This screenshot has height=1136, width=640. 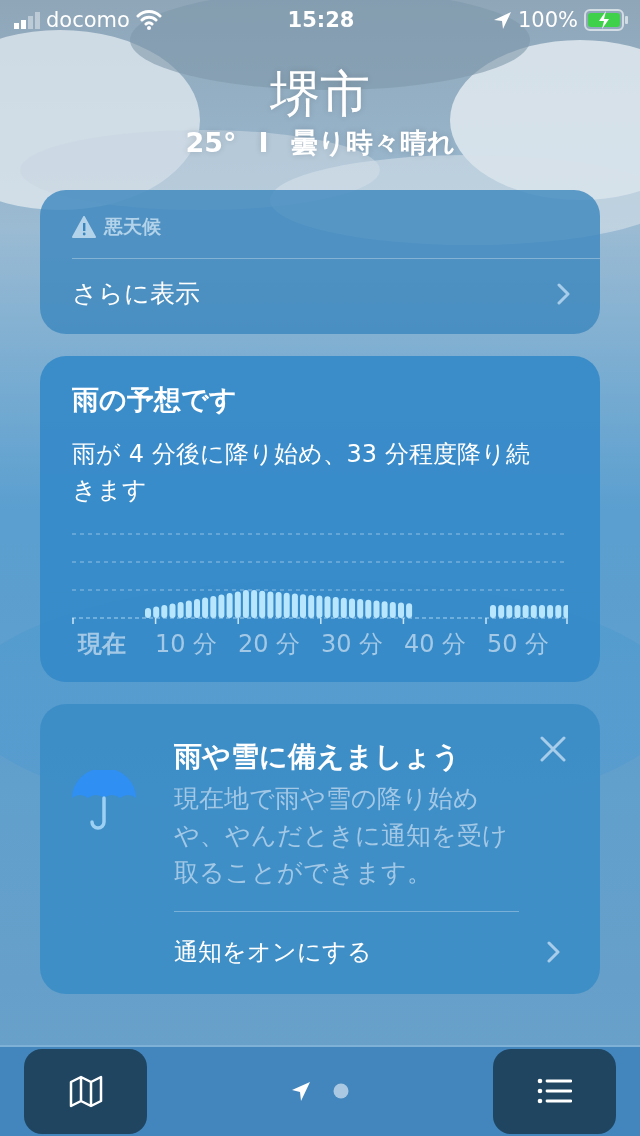 What do you see at coordinates (502, 20) in the screenshot?
I see `location-arrow-icon` at bounding box center [502, 20].